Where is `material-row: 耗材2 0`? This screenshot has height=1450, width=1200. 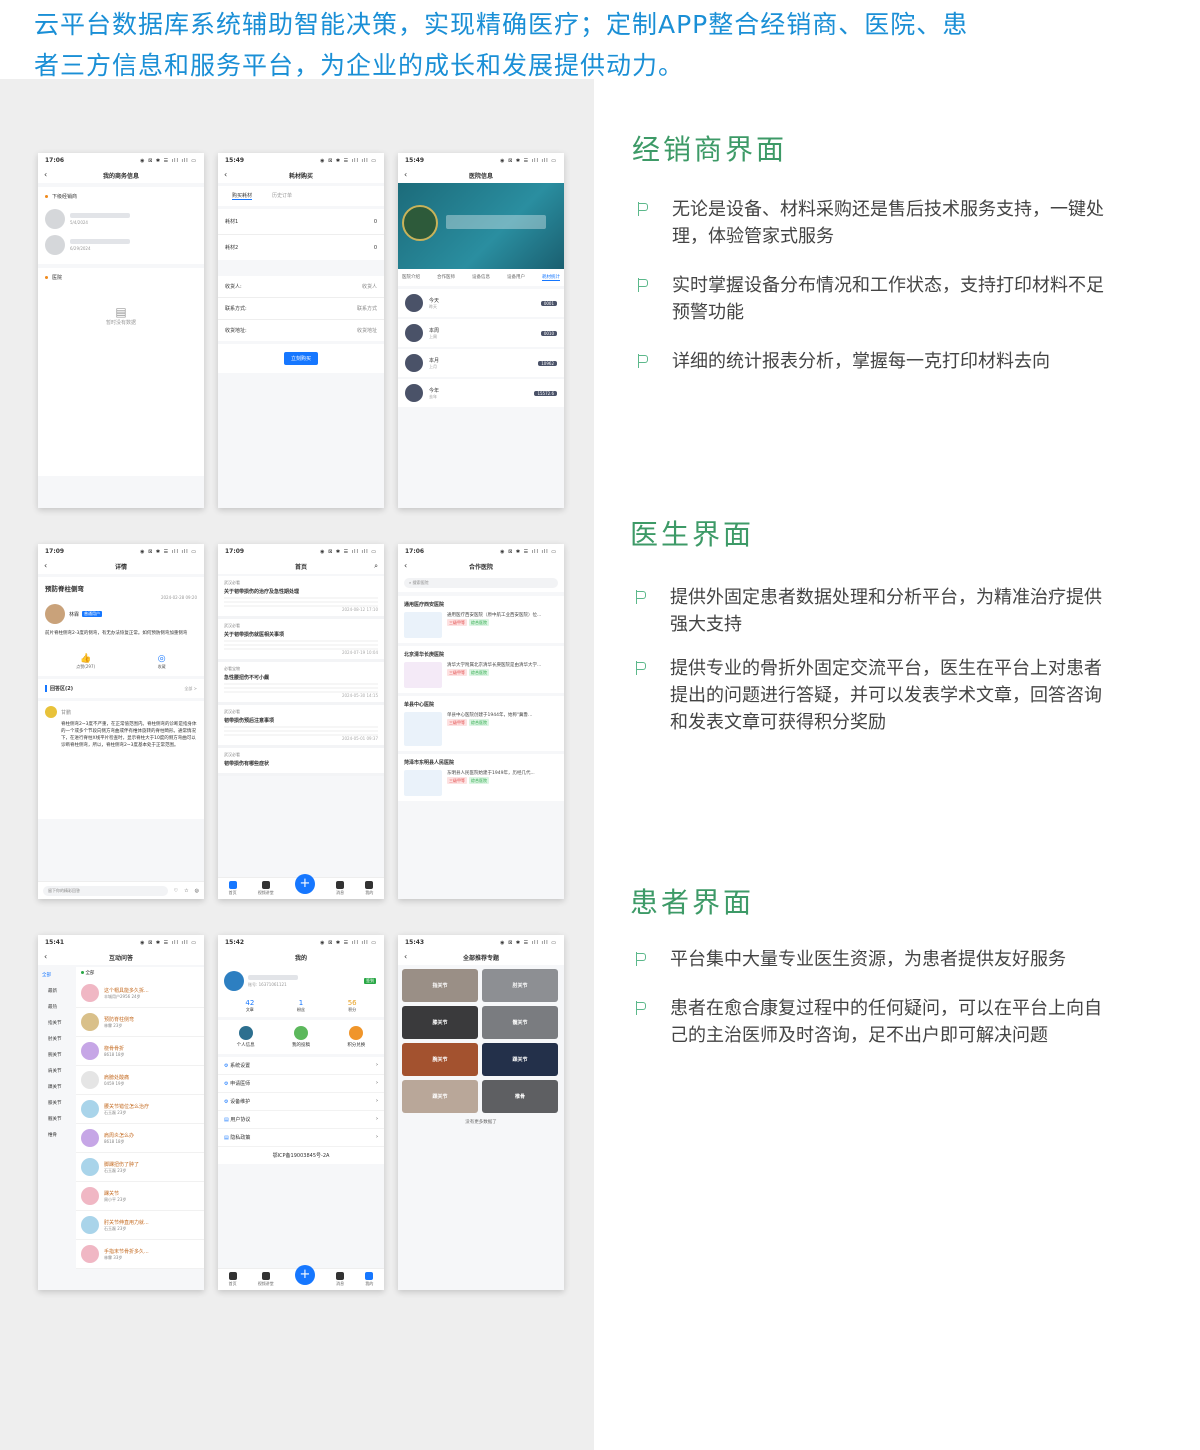
material-row: 耗材2 0 is located at coordinates (301, 247).